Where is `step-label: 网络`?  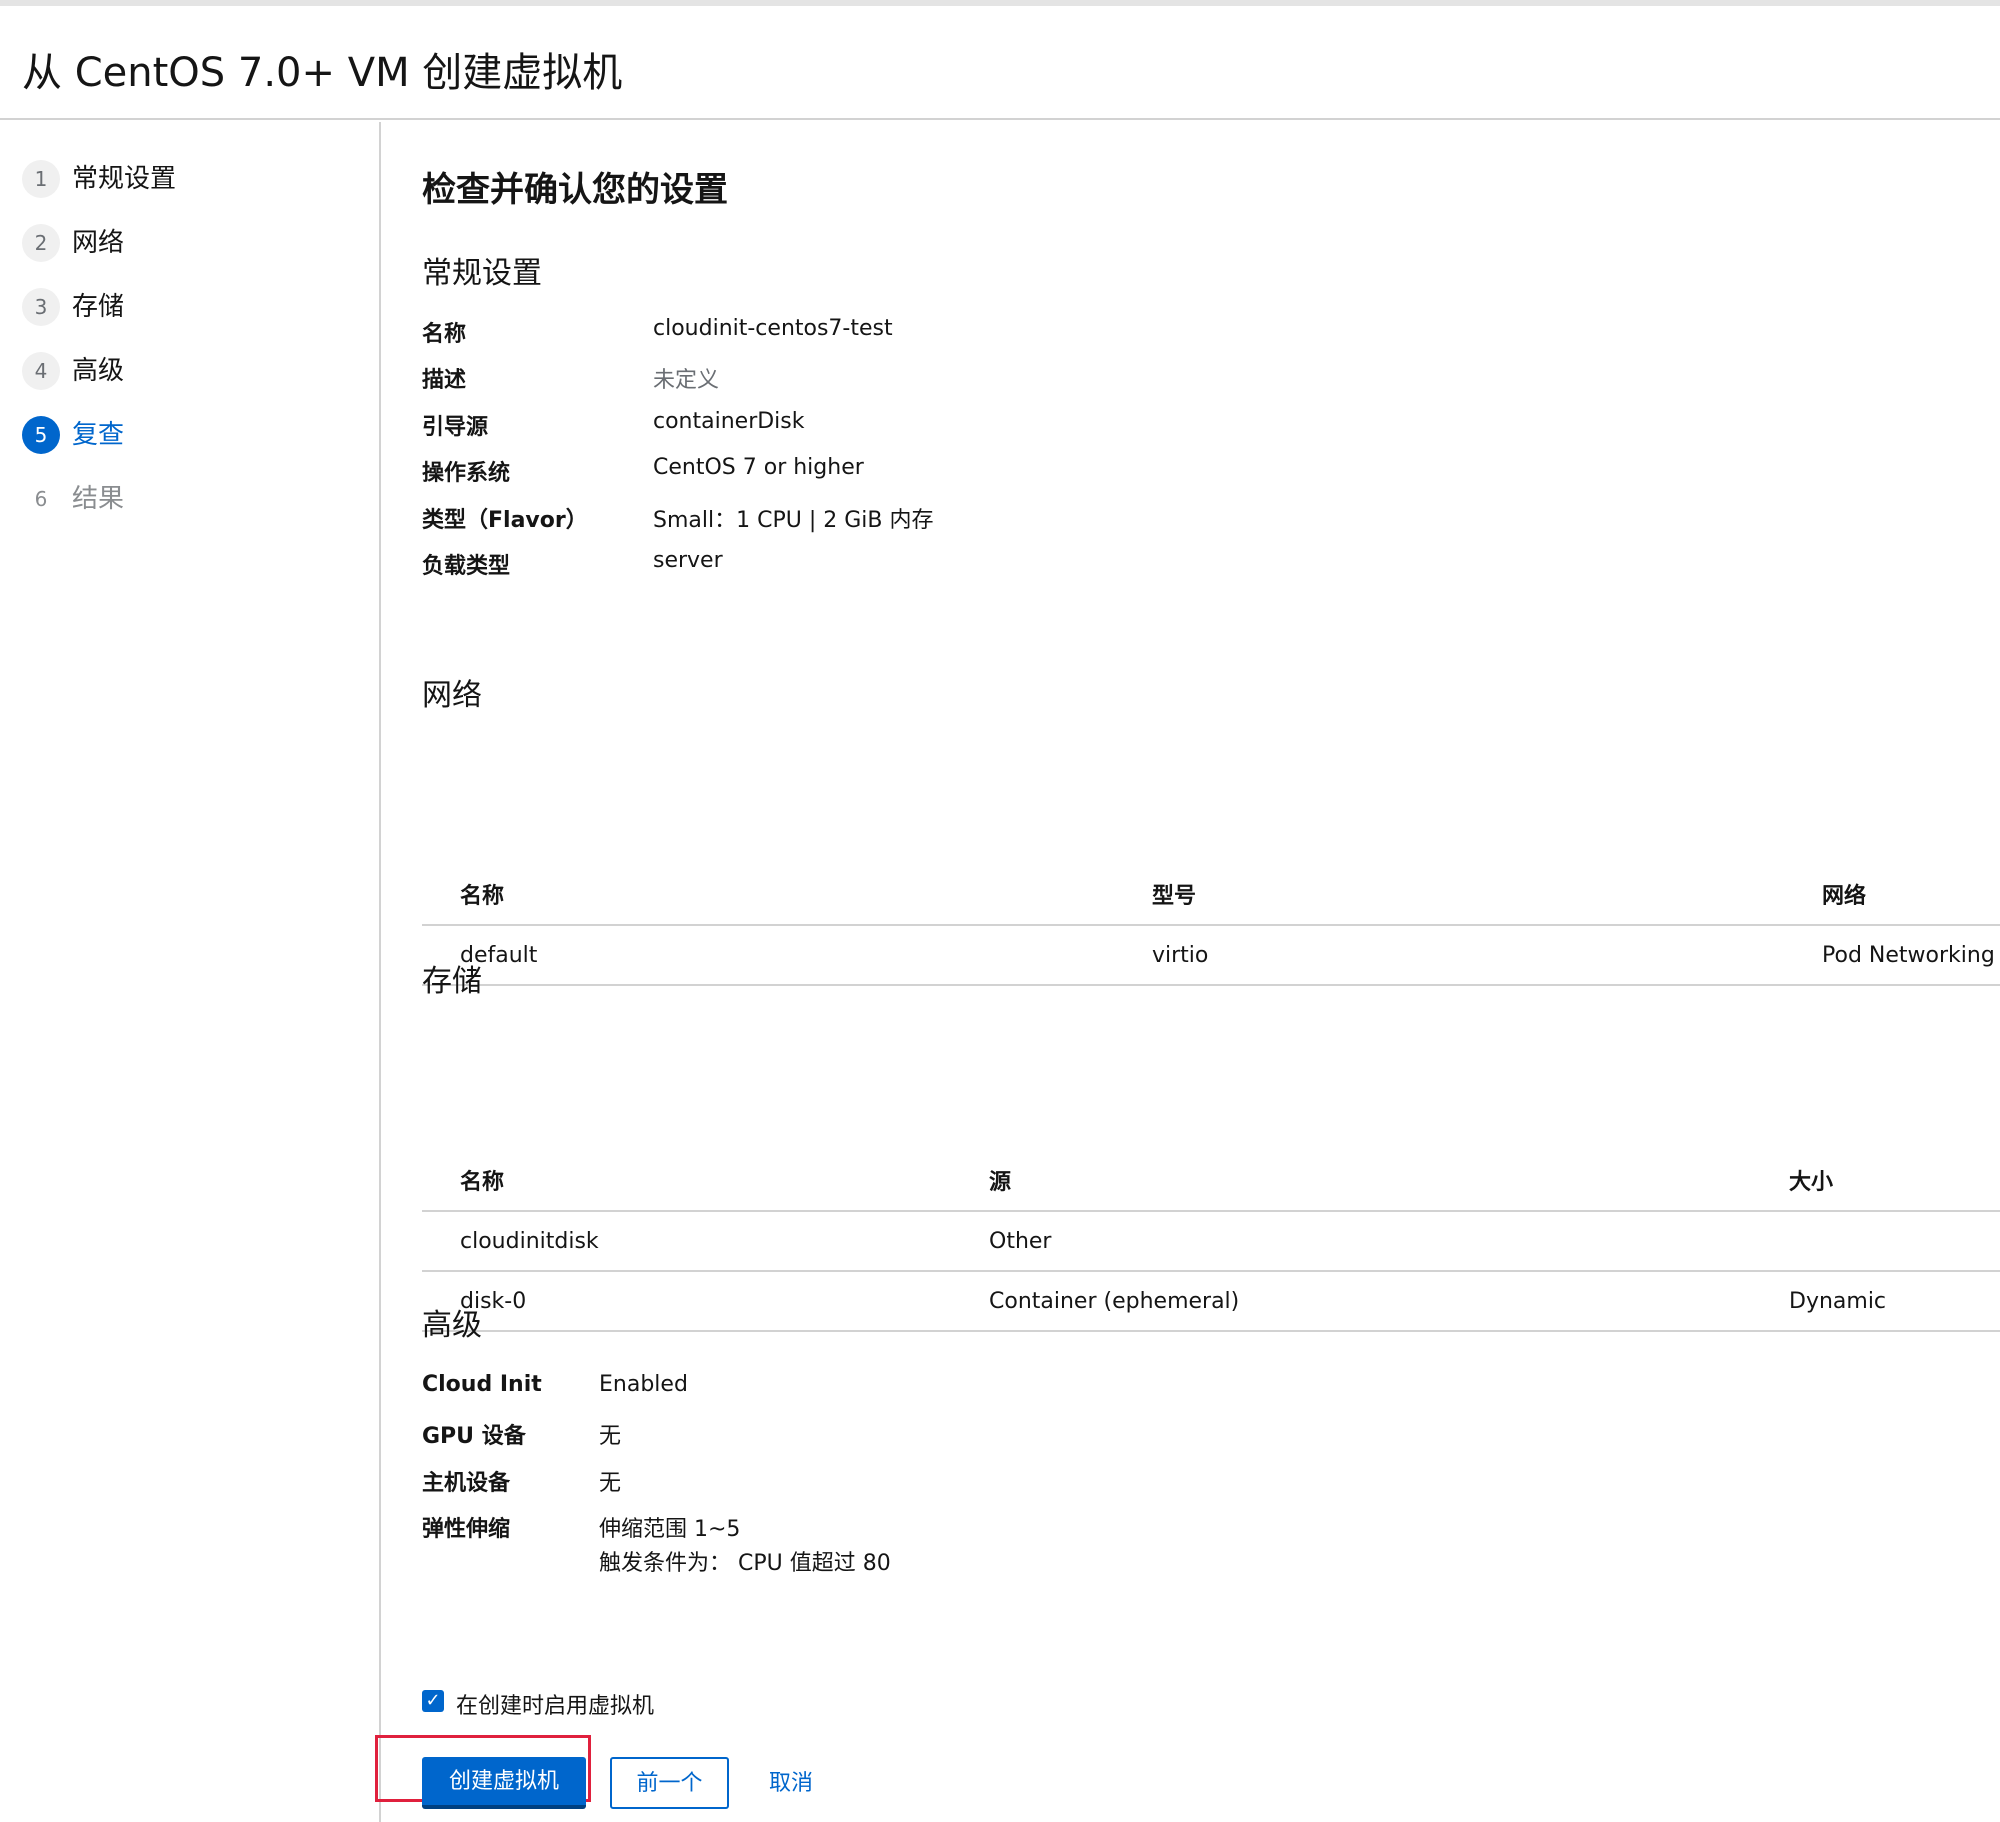
step-label: 网络 is located at coordinates (98, 243).